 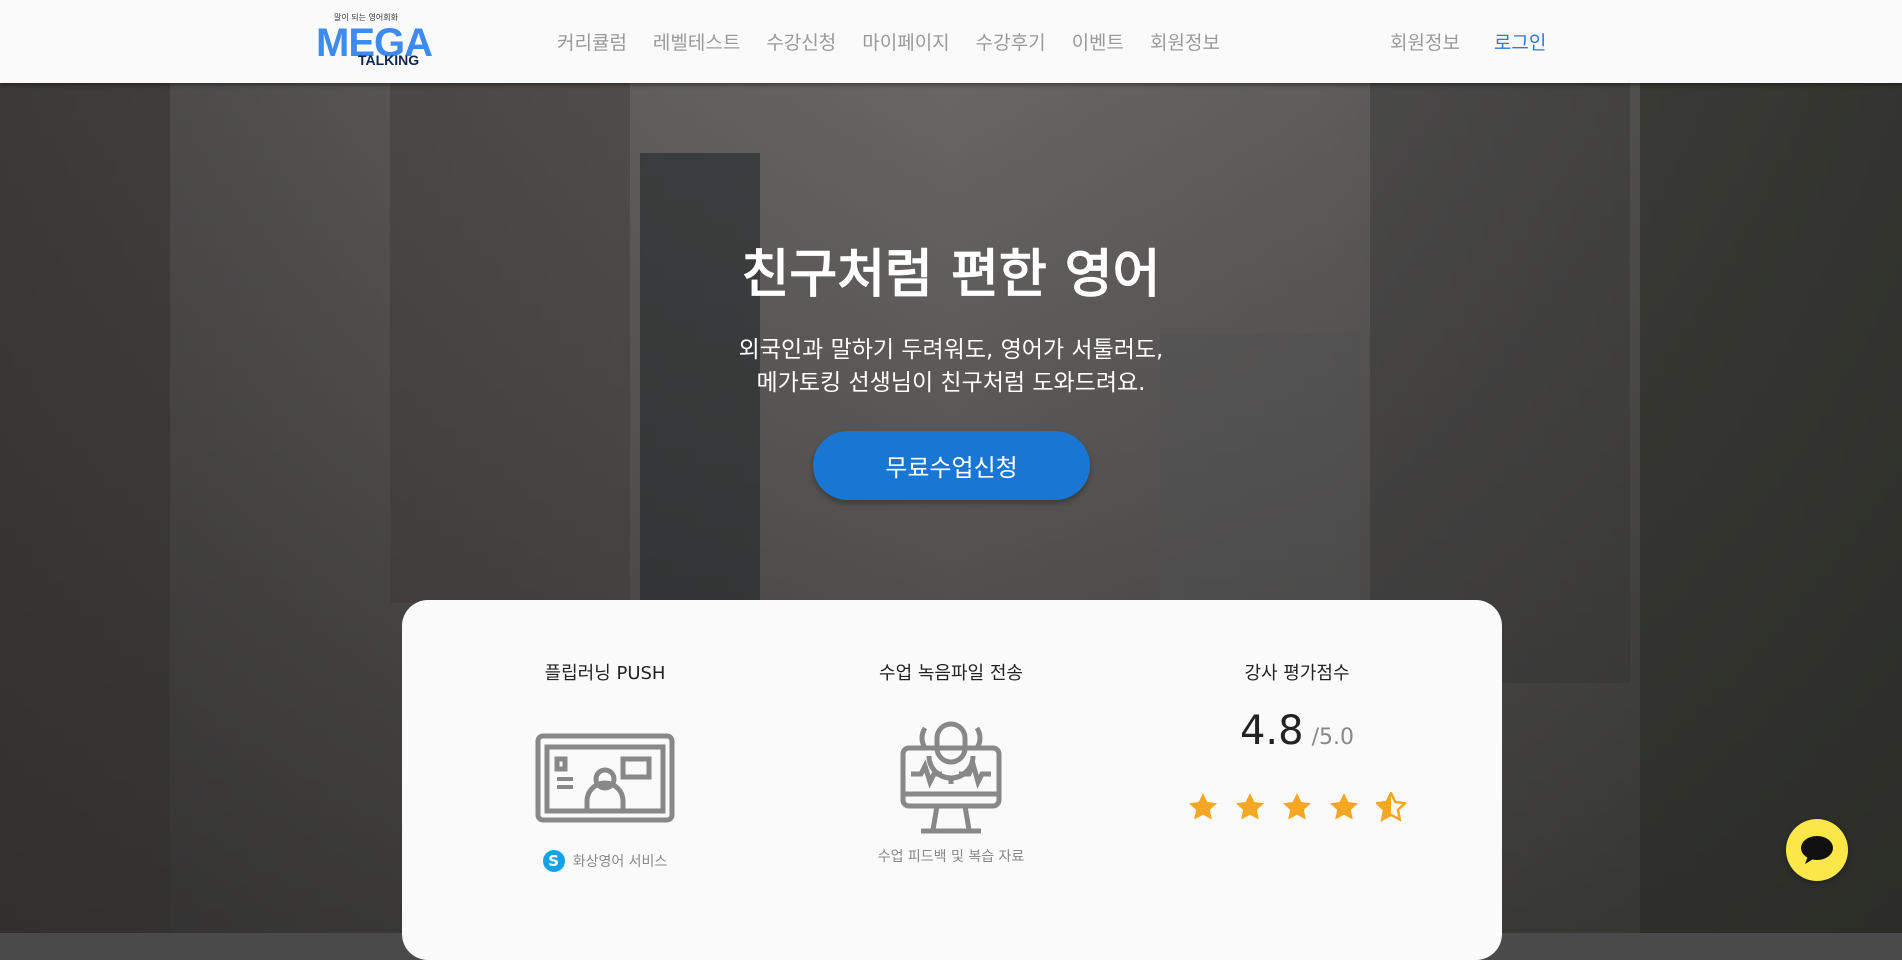 What do you see at coordinates (1098, 41) in the screenshot?
I see `nav-events: 이벤트` at bounding box center [1098, 41].